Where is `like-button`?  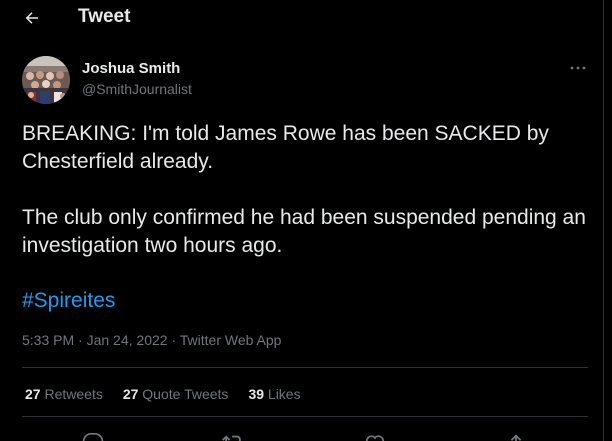
like-button is located at coordinates (375, 436).